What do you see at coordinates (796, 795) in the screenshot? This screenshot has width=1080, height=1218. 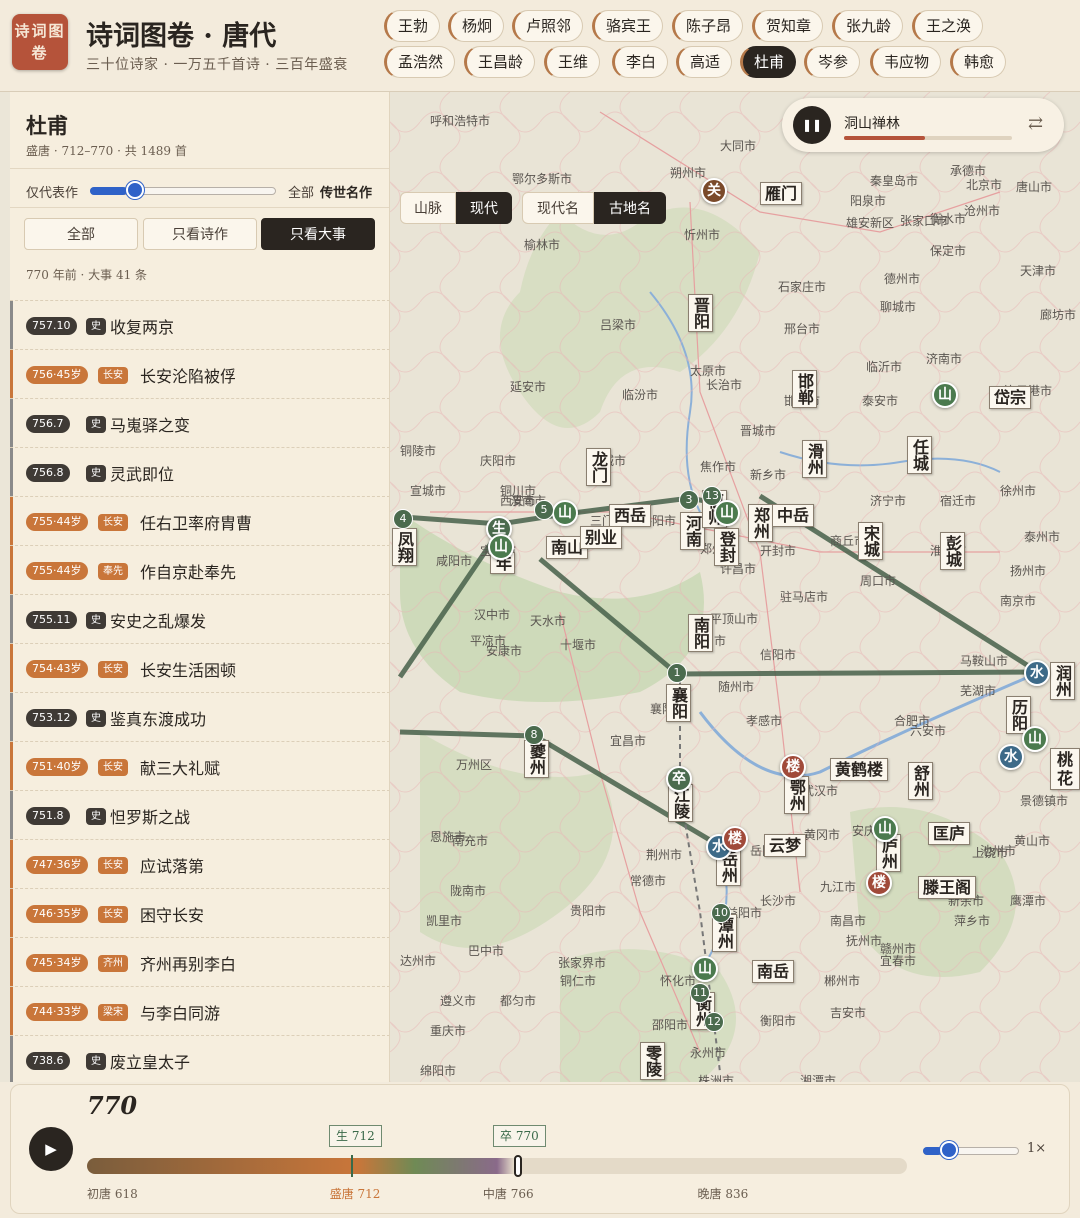 I see `map-city-label: 鄂州` at bounding box center [796, 795].